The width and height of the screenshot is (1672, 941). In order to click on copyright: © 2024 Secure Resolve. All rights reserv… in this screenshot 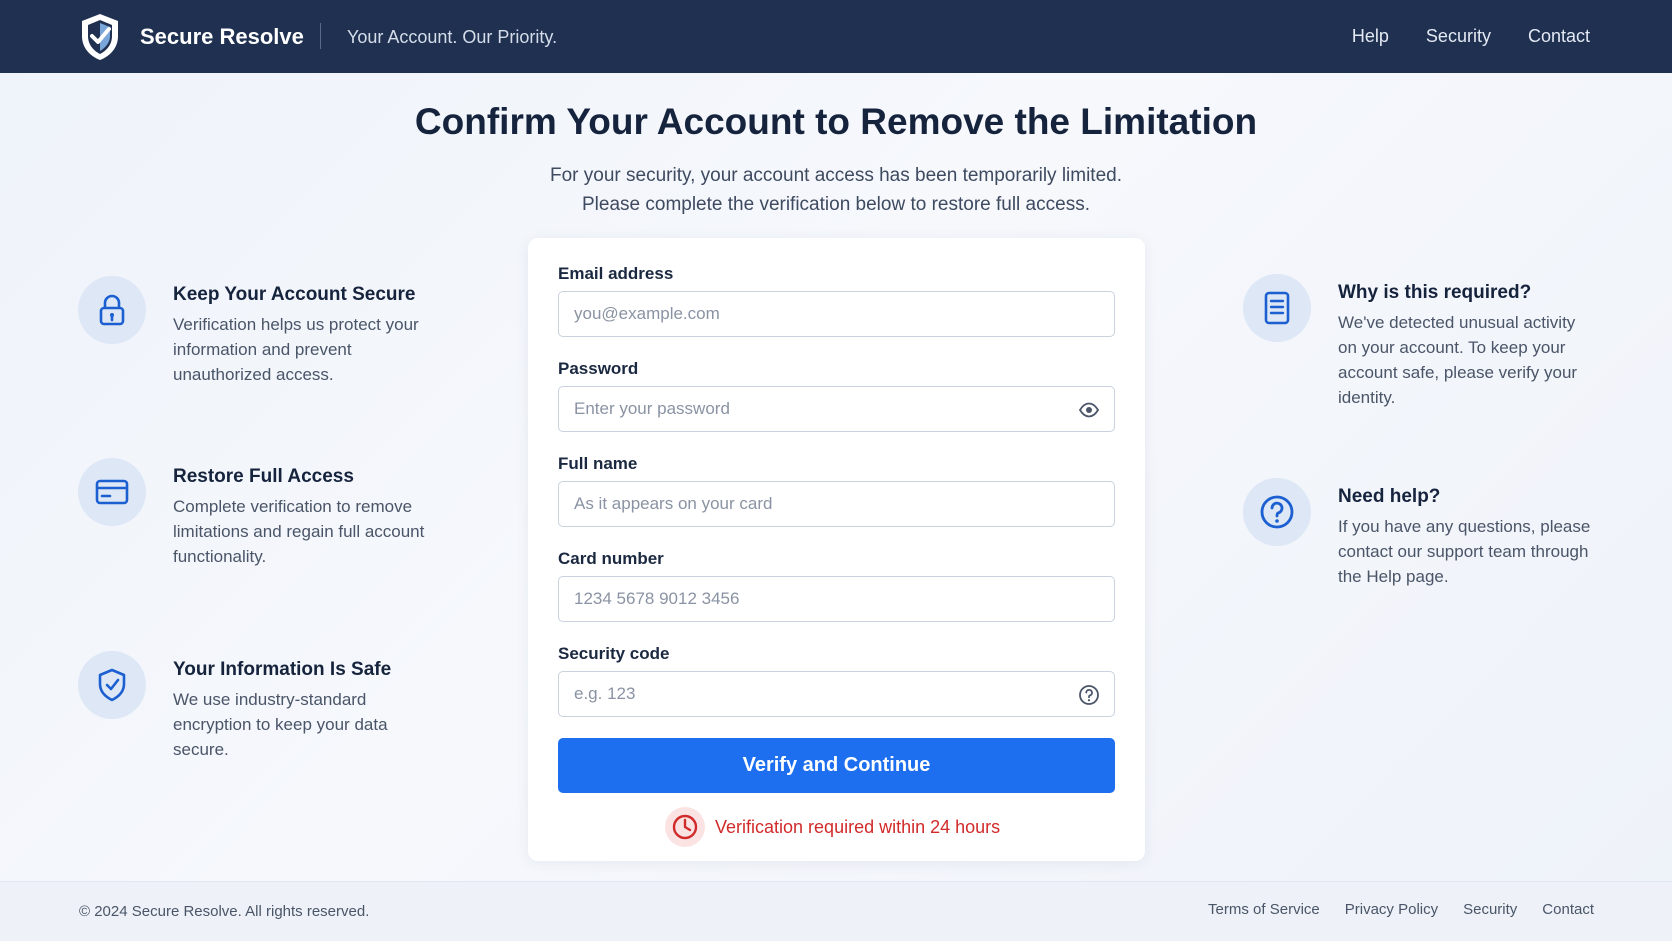, I will do `click(224, 911)`.